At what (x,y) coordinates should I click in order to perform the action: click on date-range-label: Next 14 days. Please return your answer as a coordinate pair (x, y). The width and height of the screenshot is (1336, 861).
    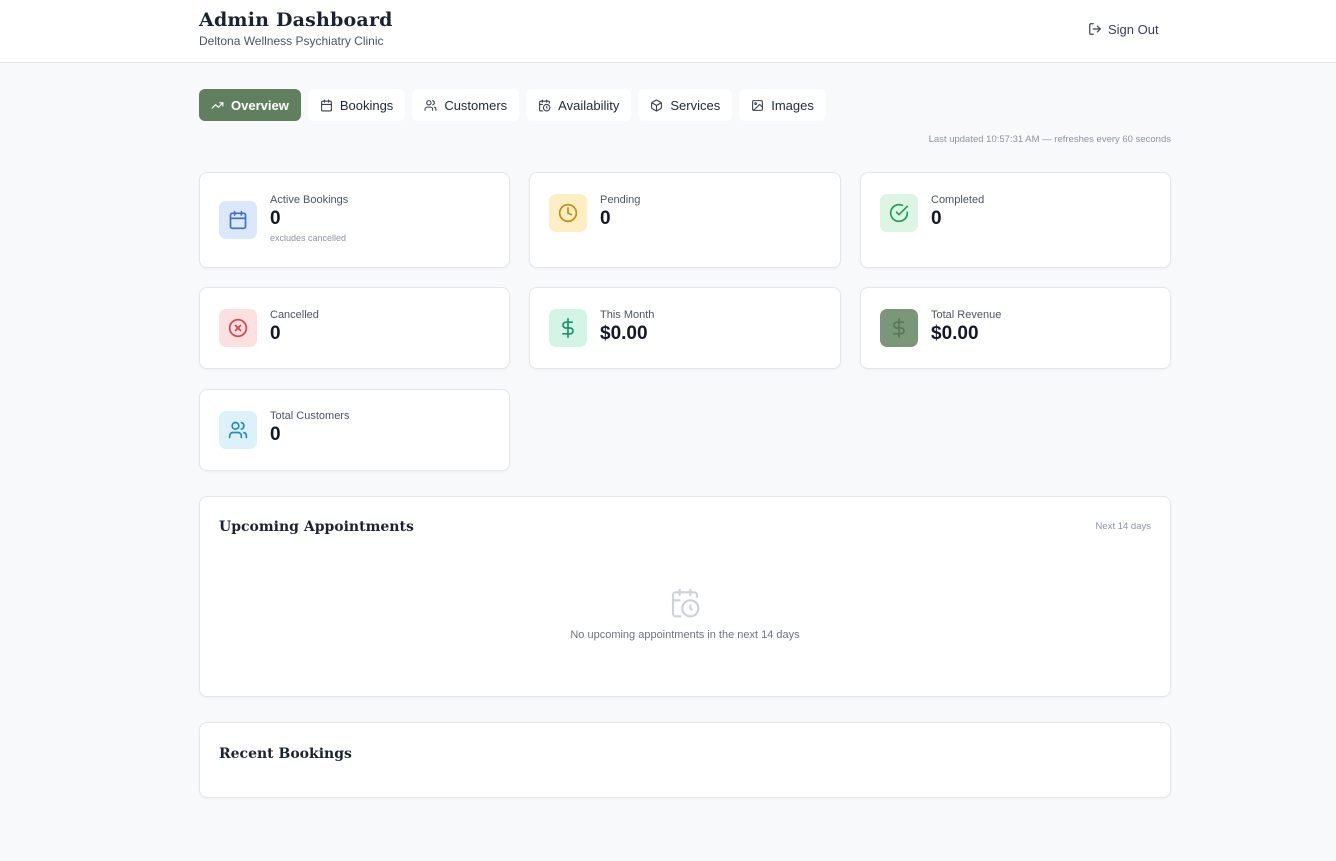
    Looking at the image, I should click on (1123, 526).